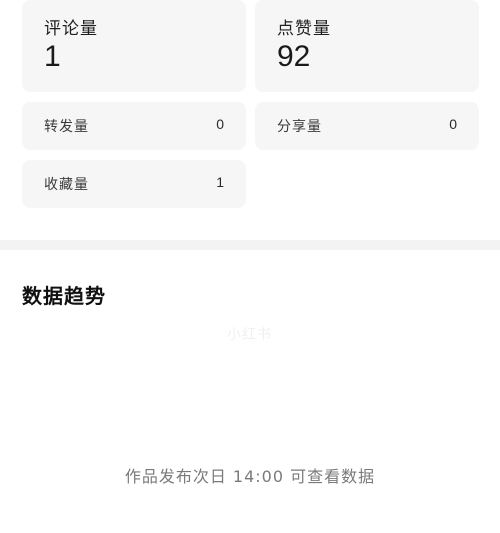 The width and height of the screenshot is (500, 533). I want to click on comments-label: 评论量, so click(71, 29).